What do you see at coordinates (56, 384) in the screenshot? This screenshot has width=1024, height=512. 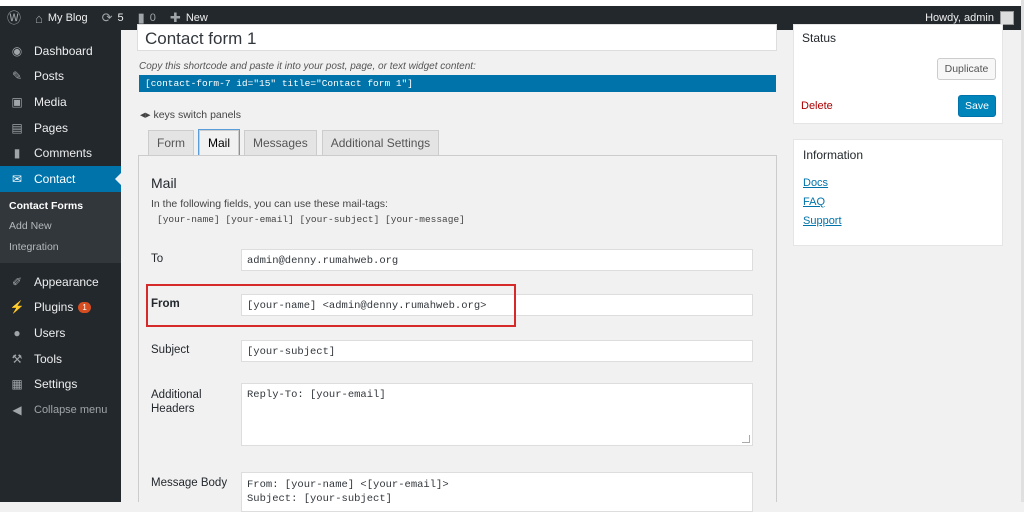 I see `sidebar-item-label: Settings` at bounding box center [56, 384].